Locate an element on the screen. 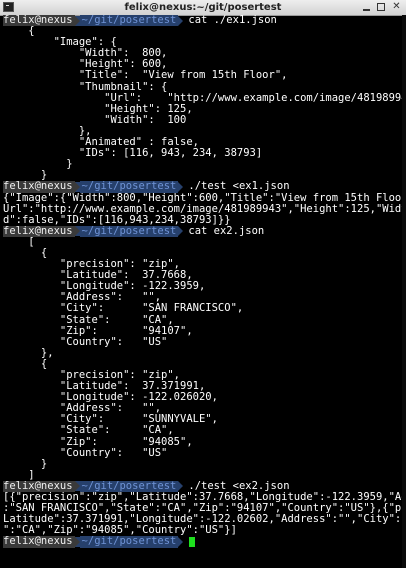 The height and width of the screenshot is (568, 406). command-text: cat ./ex1.json is located at coordinates (232, 20).